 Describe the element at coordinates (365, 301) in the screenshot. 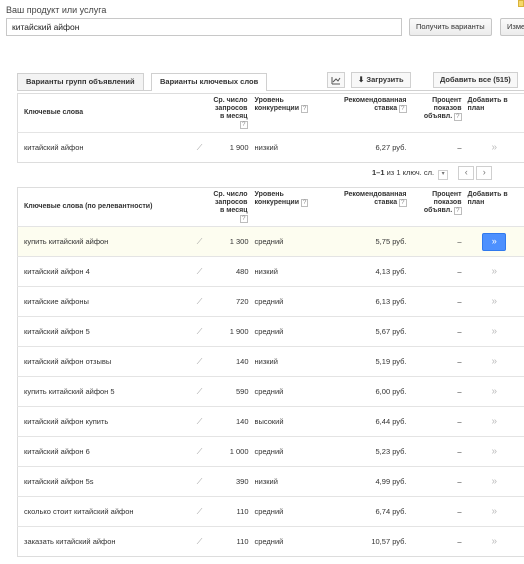

I see `bid-cell: 6,13 руб.` at that location.